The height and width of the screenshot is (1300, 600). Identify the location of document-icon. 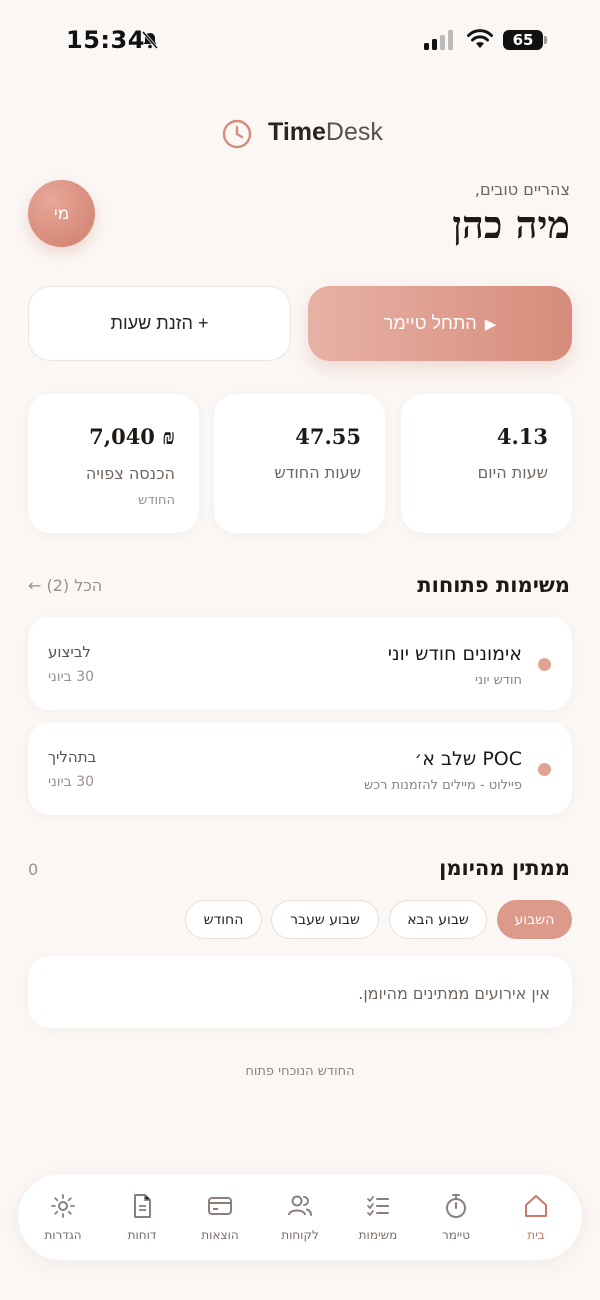
(142, 1206).